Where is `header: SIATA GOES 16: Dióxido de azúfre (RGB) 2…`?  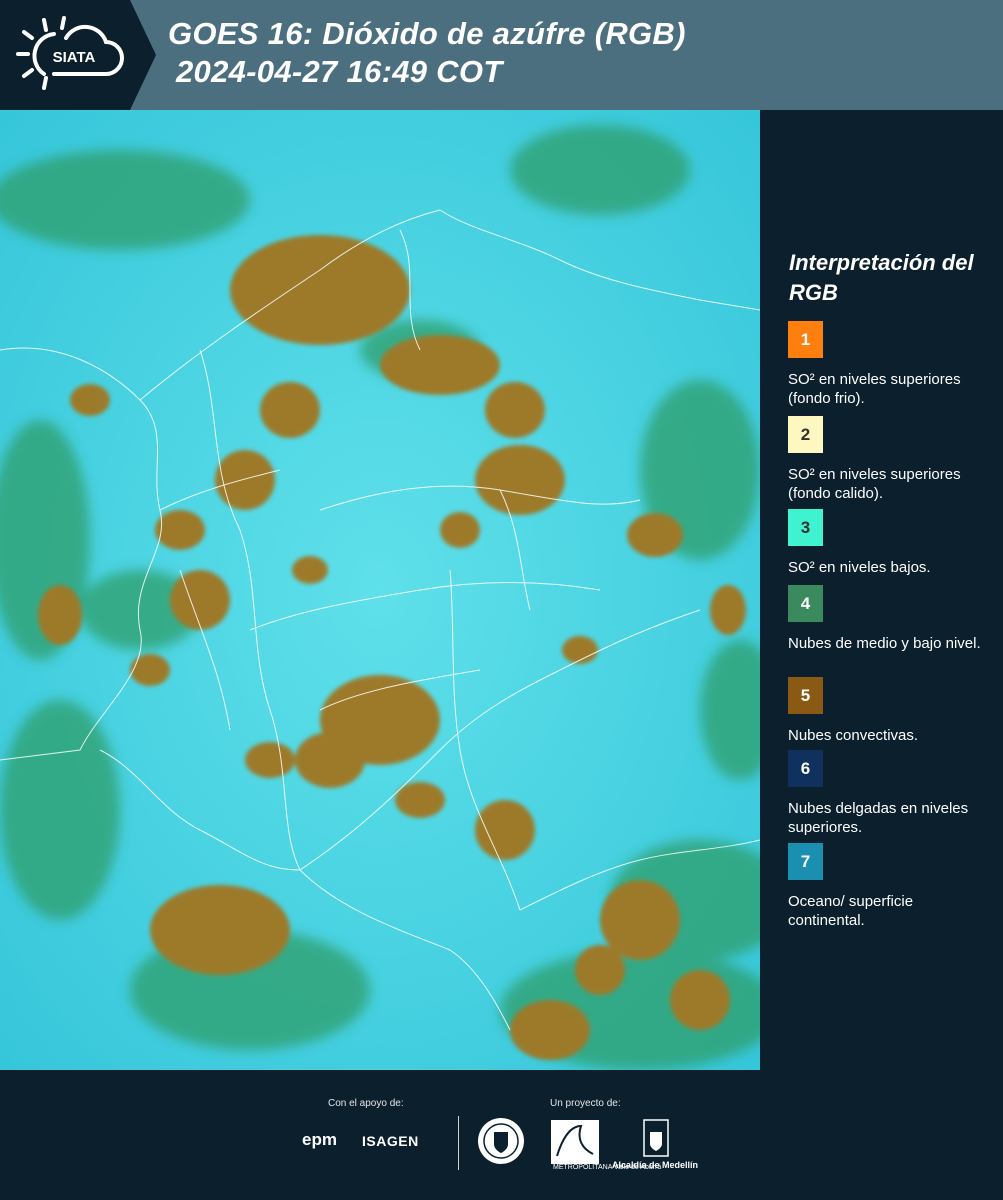 header: SIATA GOES 16: Dióxido de azúfre (RGB) 2… is located at coordinates (501, 55).